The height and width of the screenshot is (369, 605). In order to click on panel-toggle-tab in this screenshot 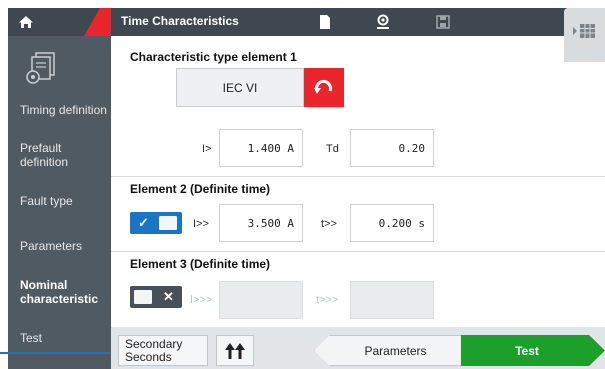, I will do `click(584, 35)`.